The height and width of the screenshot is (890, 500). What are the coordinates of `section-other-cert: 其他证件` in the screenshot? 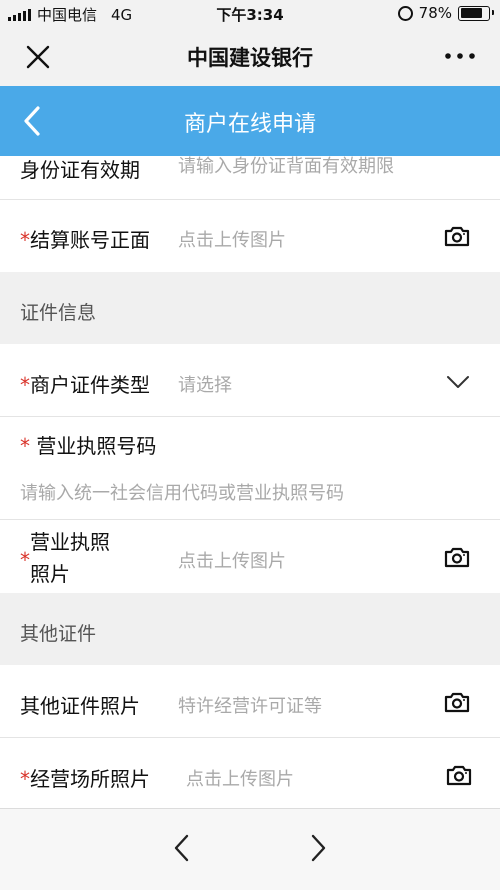 It's located at (250, 629).